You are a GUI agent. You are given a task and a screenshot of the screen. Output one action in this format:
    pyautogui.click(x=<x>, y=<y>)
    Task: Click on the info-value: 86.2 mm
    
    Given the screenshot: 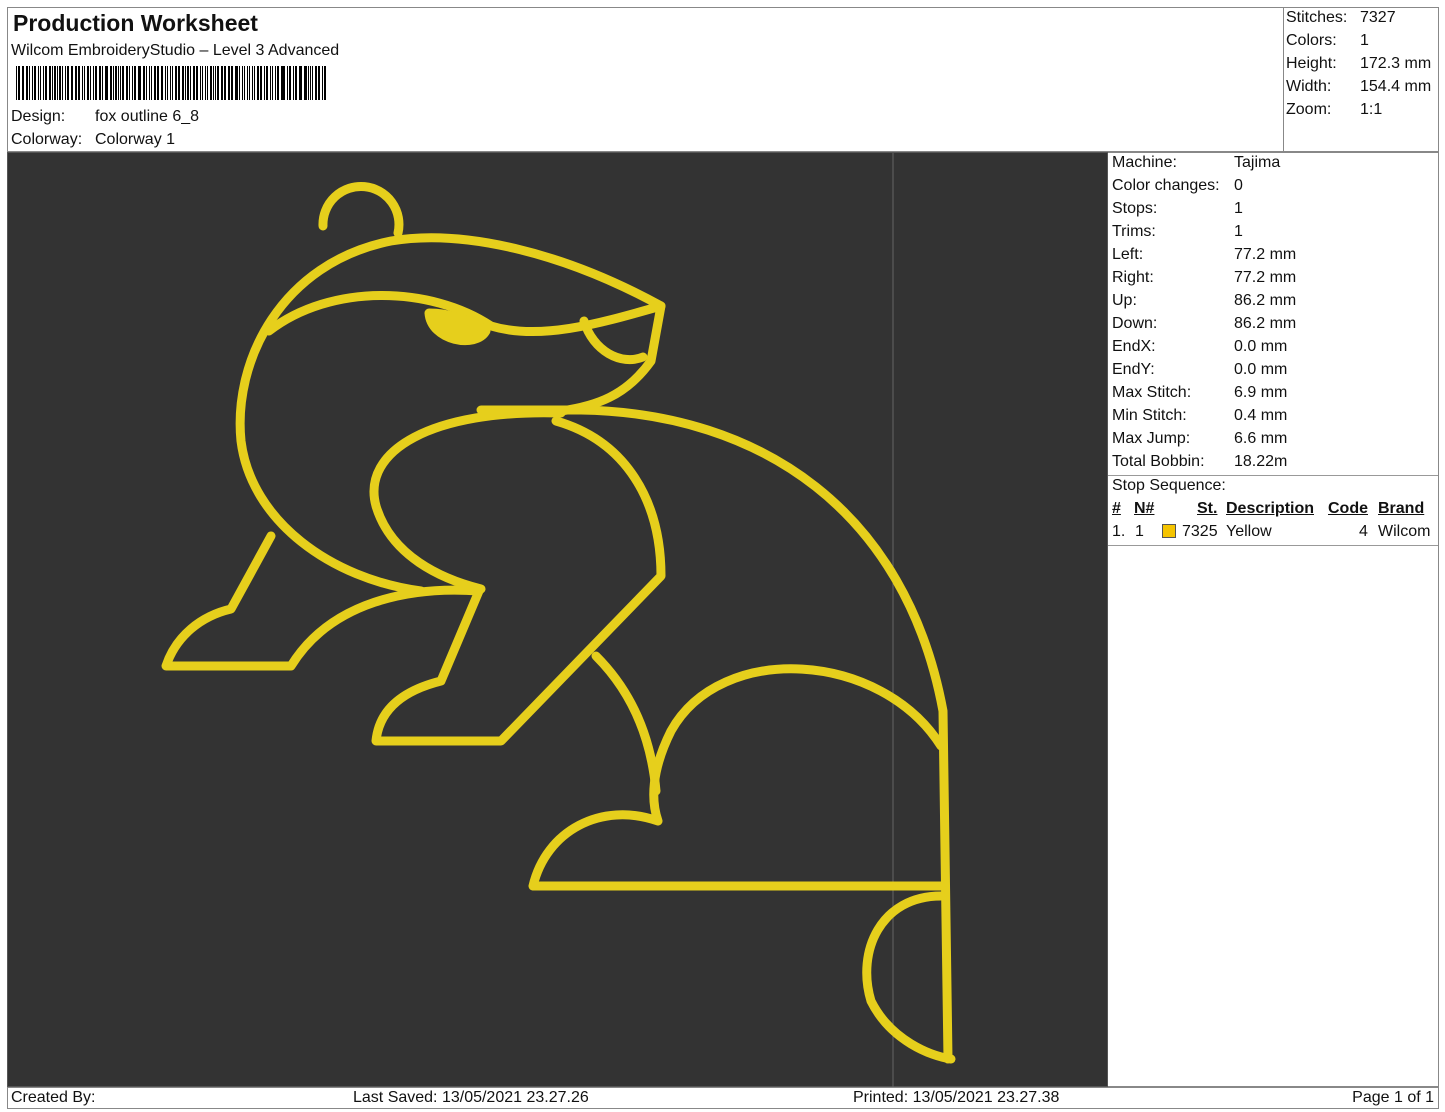 What is the action you would take?
    pyautogui.click(x=1265, y=300)
    